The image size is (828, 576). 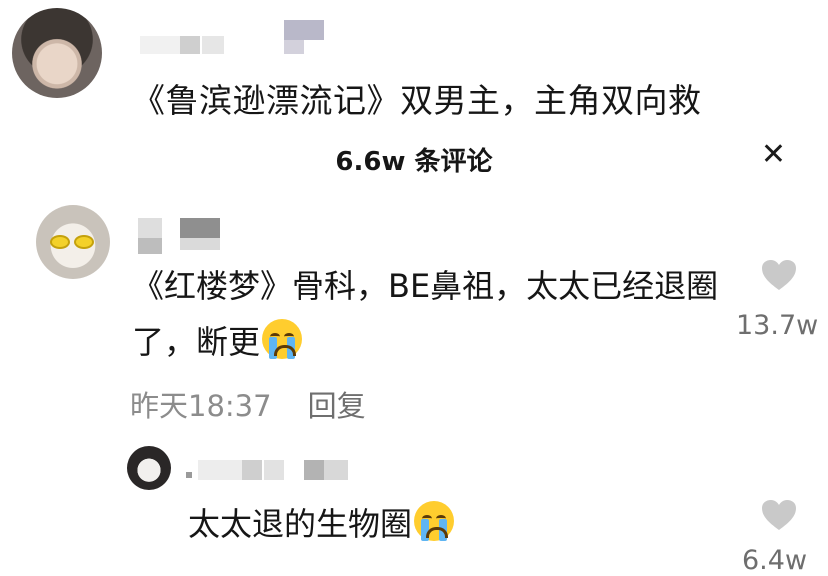 What do you see at coordinates (57, 53) in the screenshot?
I see `post-author-avatar` at bounding box center [57, 53].